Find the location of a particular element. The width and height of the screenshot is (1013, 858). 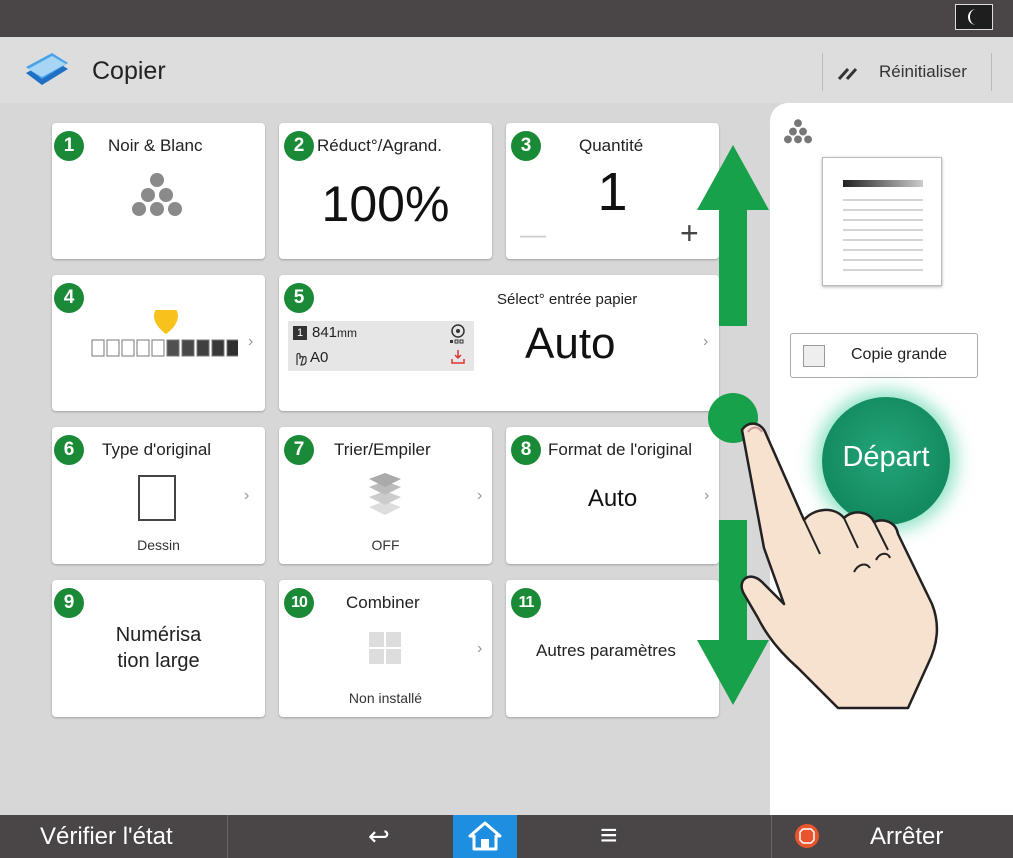

combine-icon is located at coordinates (385, 648).